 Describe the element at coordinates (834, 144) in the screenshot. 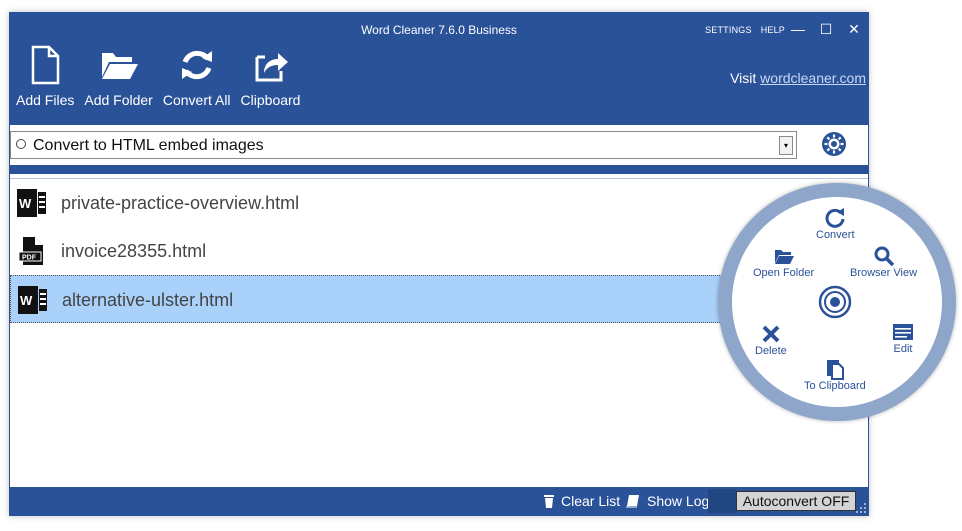

I see `settings-gear-icon` at that location.